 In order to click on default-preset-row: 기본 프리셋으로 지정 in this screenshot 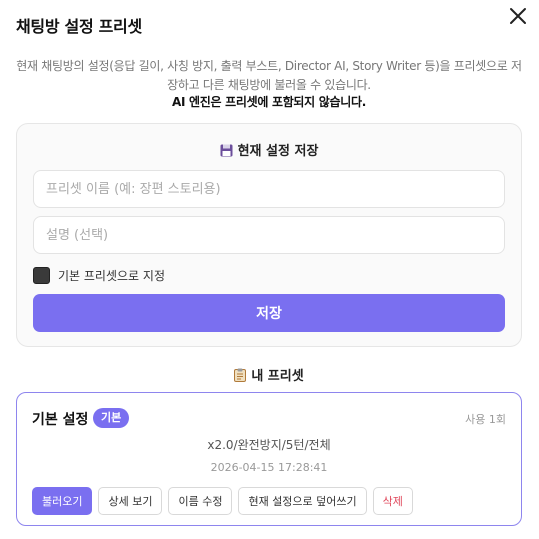, I will do `click(99, 275)`.